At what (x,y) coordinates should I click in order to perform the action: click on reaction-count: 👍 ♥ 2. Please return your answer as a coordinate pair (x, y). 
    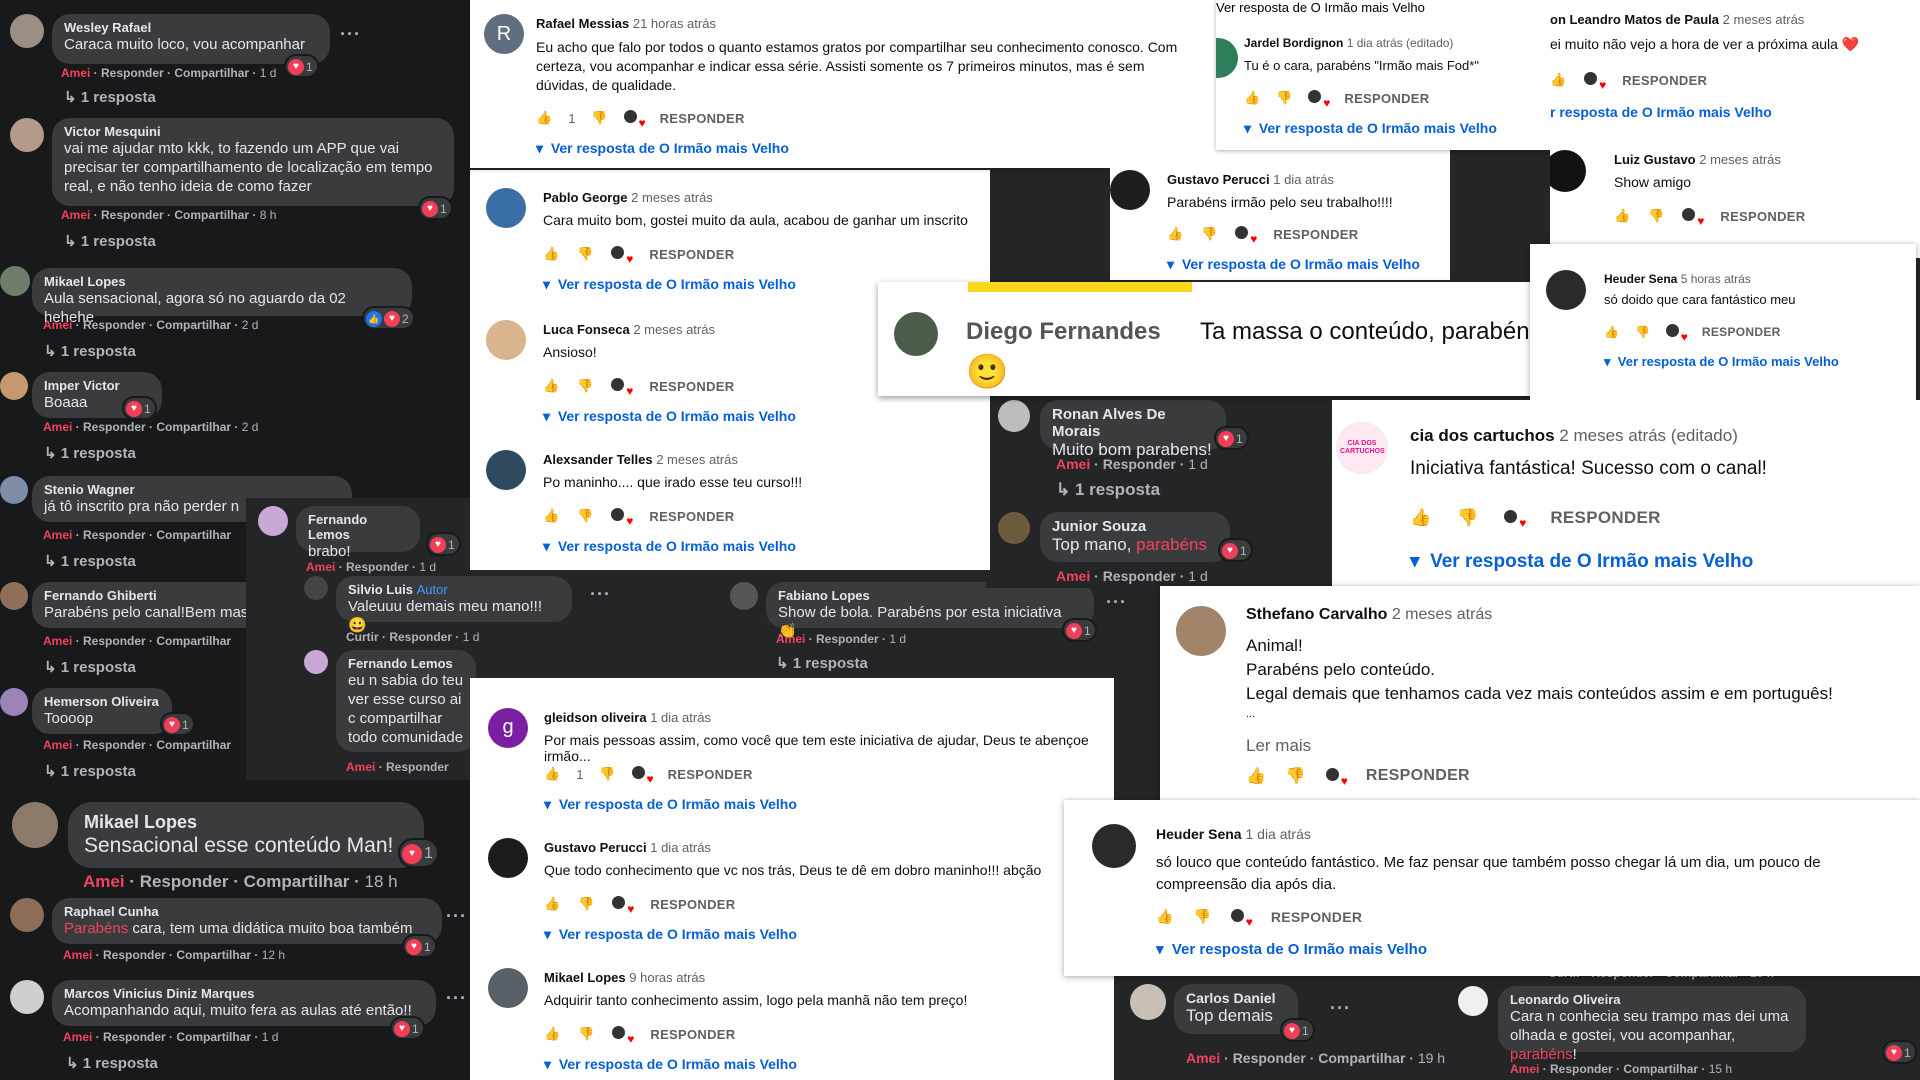
    Looking at the image, I should click on (388, 318).